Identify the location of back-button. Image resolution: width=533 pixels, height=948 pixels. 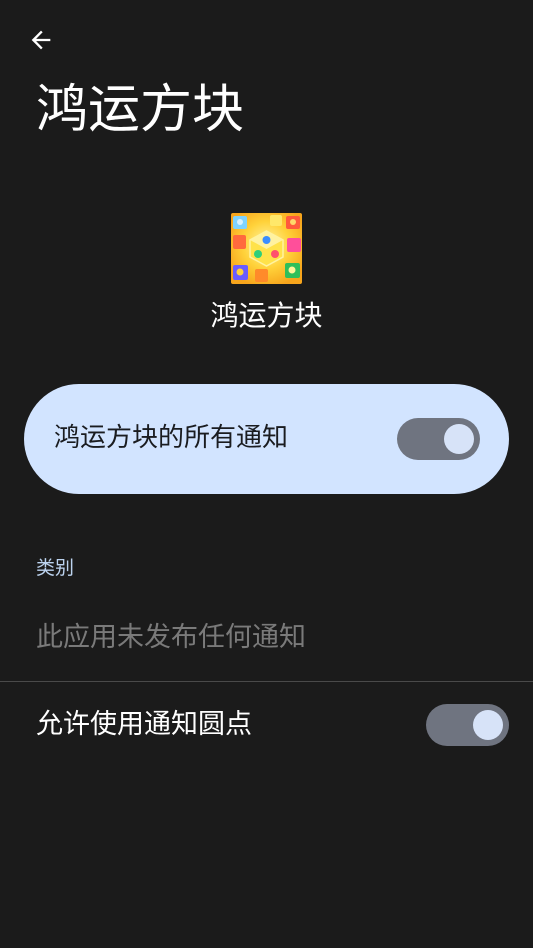
(41, 42).